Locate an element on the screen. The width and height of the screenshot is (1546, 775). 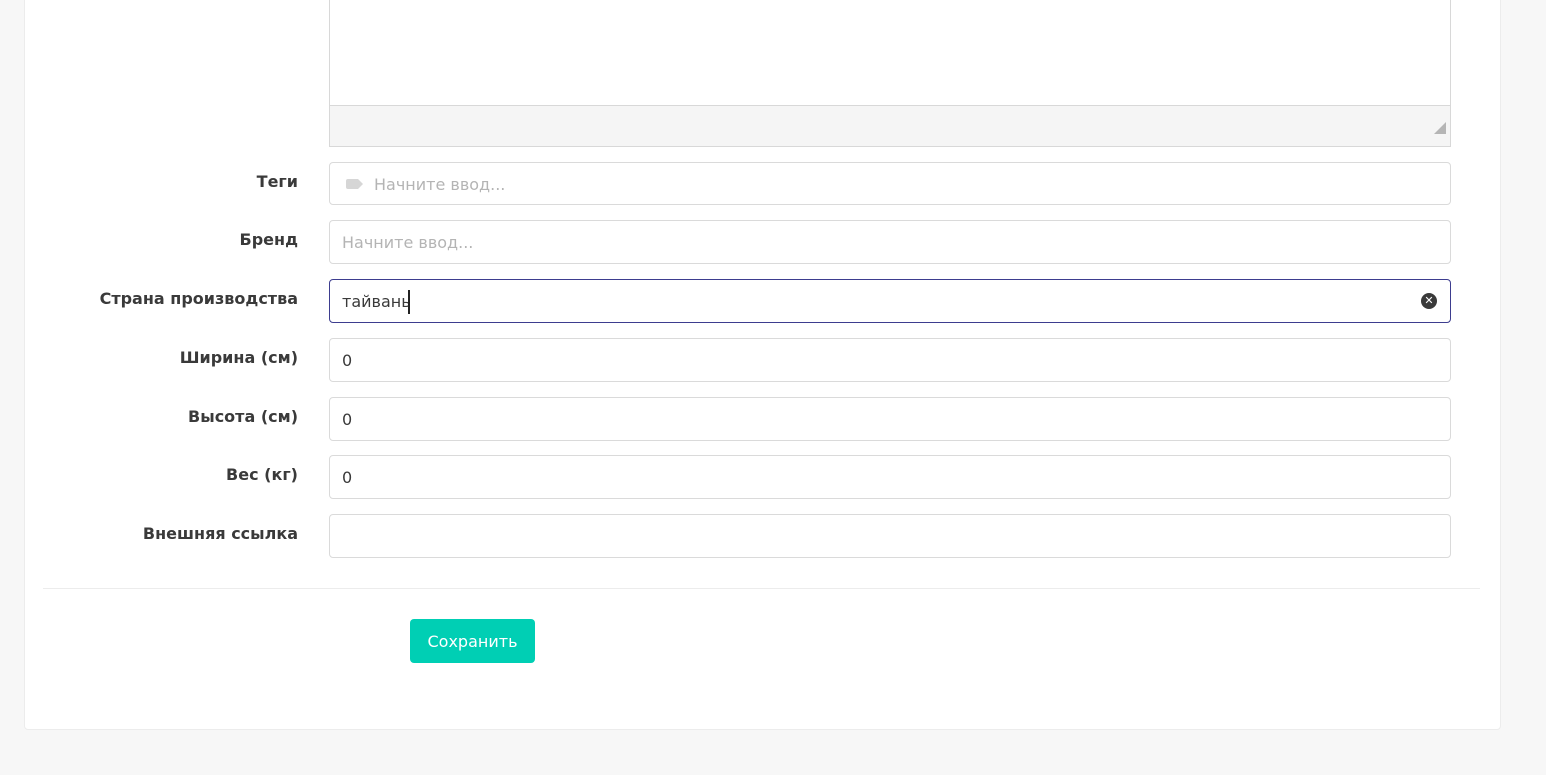
tags-field is located at coordinates (890, 183).